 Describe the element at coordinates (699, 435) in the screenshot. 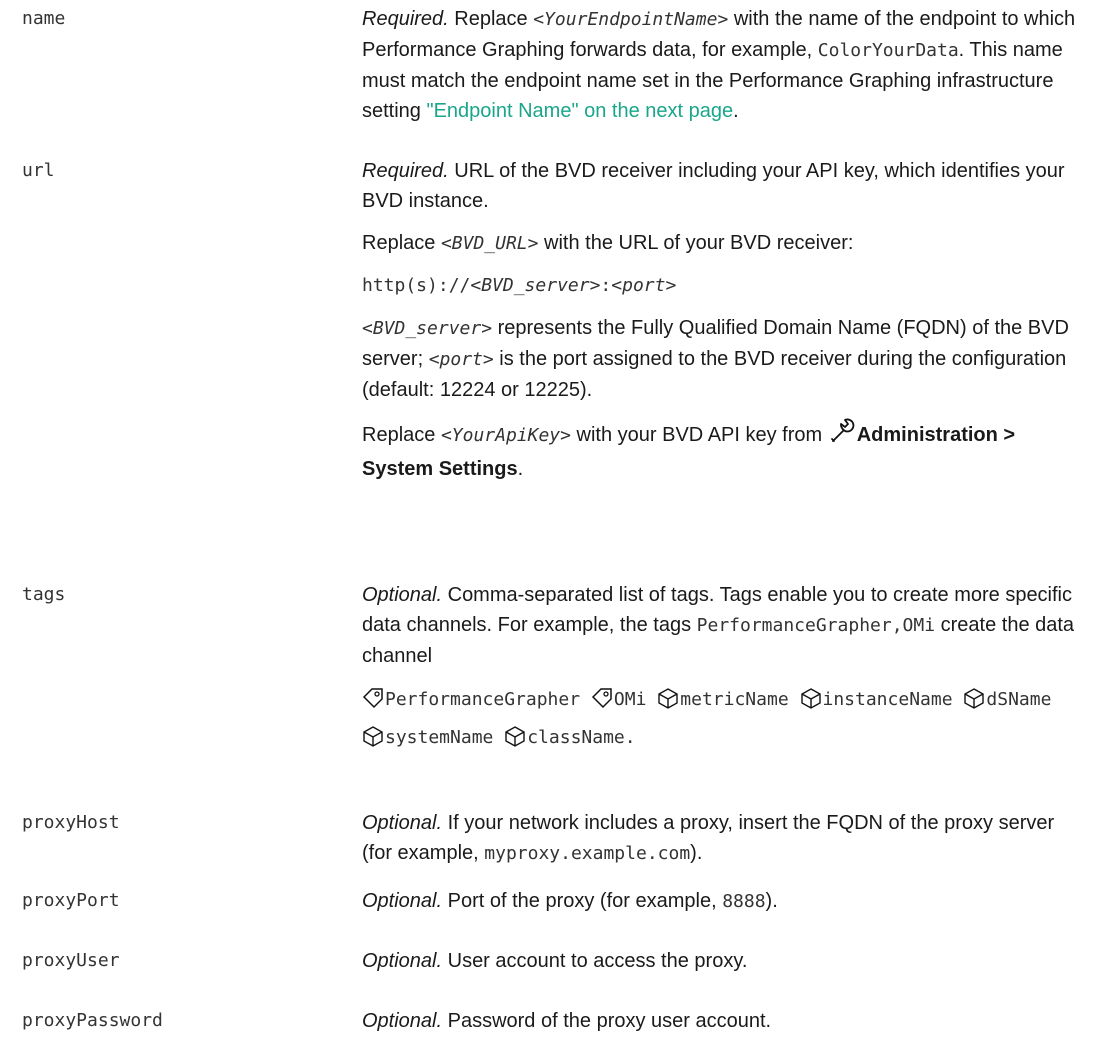

I see `text: with your BVD API key from` at that location.